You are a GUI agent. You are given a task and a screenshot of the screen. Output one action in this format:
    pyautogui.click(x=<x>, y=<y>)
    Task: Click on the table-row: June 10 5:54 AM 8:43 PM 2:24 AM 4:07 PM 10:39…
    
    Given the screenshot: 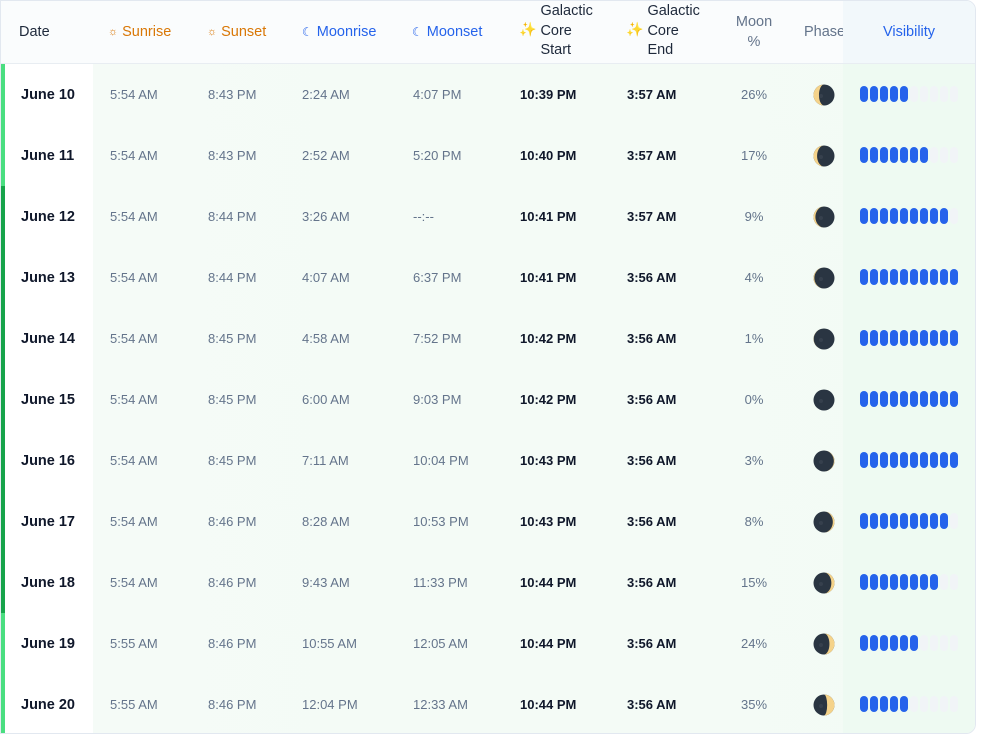 What is the action you would take?
    pyautogui.click(x=488, y=95)
    